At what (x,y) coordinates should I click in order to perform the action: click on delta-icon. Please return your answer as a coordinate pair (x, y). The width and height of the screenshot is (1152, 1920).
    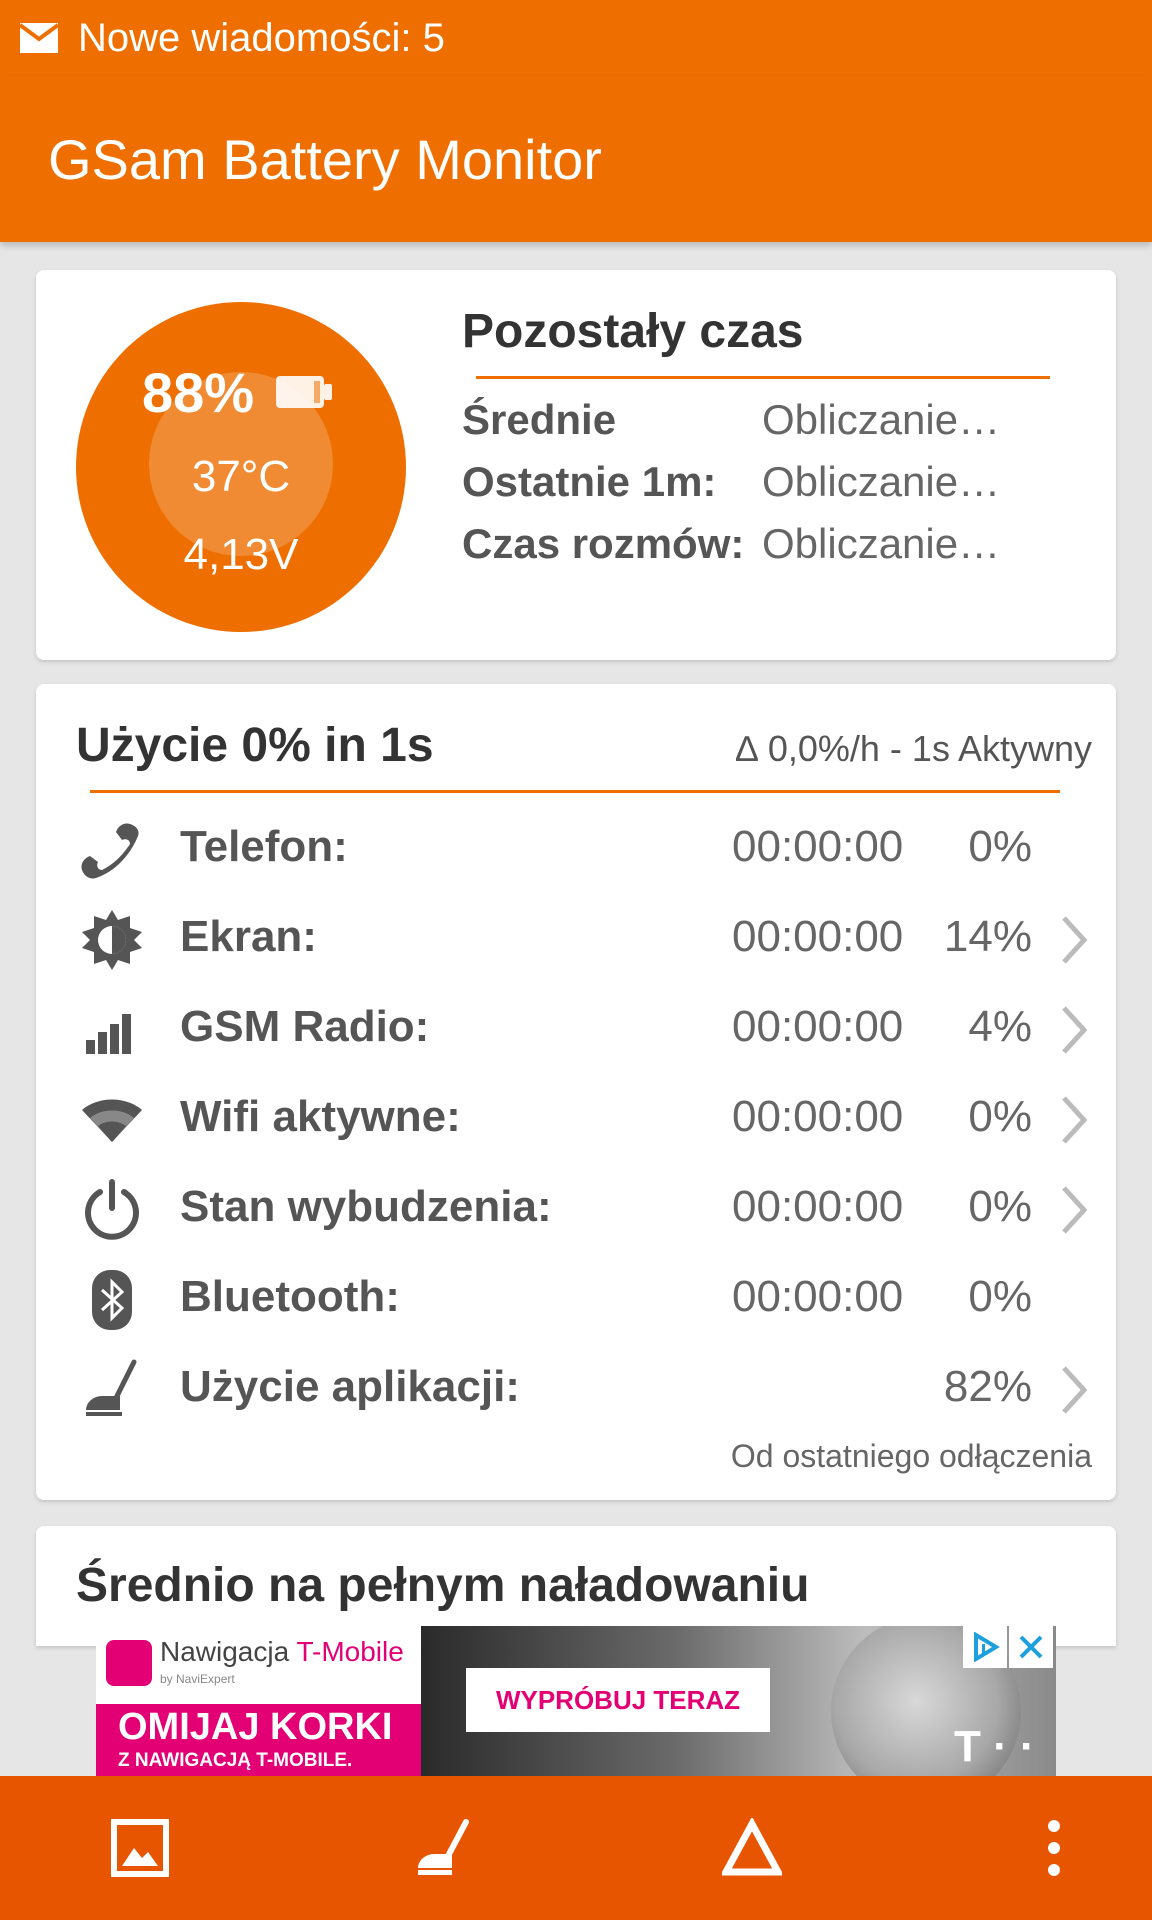
    Looking at the image, I should click on (752, 1847).